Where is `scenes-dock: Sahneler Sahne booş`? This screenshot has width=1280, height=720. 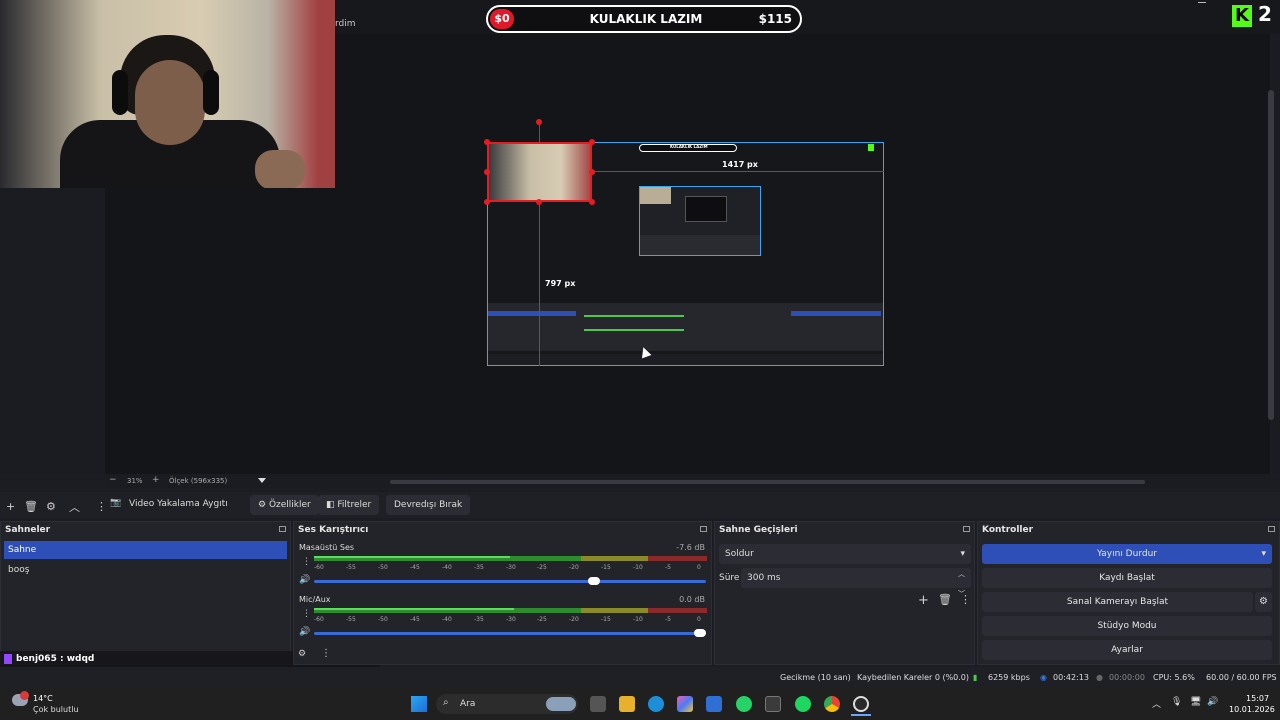
scenes-dock: Sahneler Sahne booş is located at coordinates (145, 593).